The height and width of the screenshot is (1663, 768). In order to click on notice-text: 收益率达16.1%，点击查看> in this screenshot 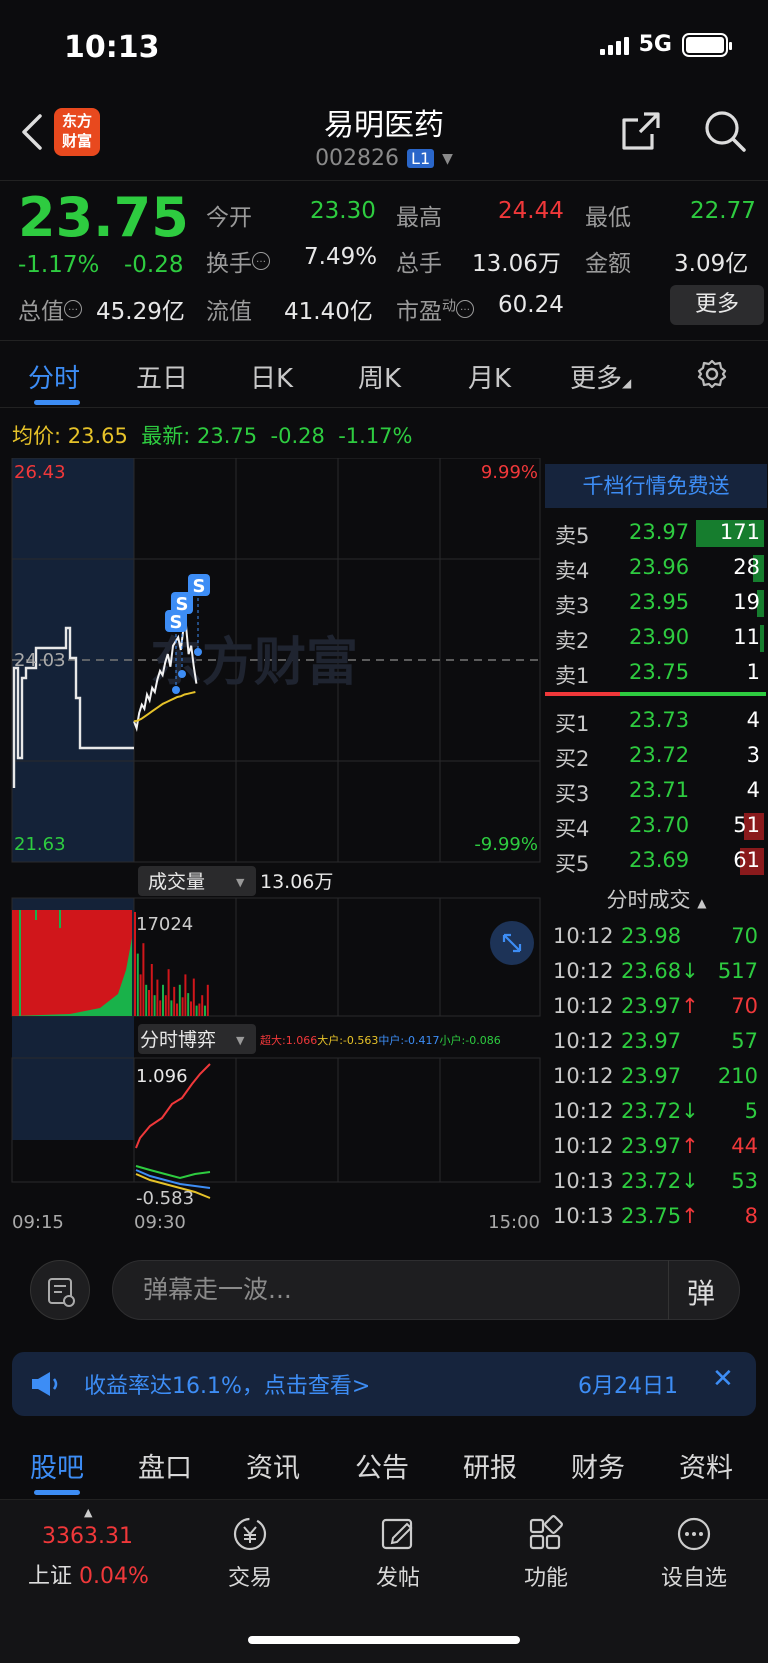, I will do `click(227, 1384)`.